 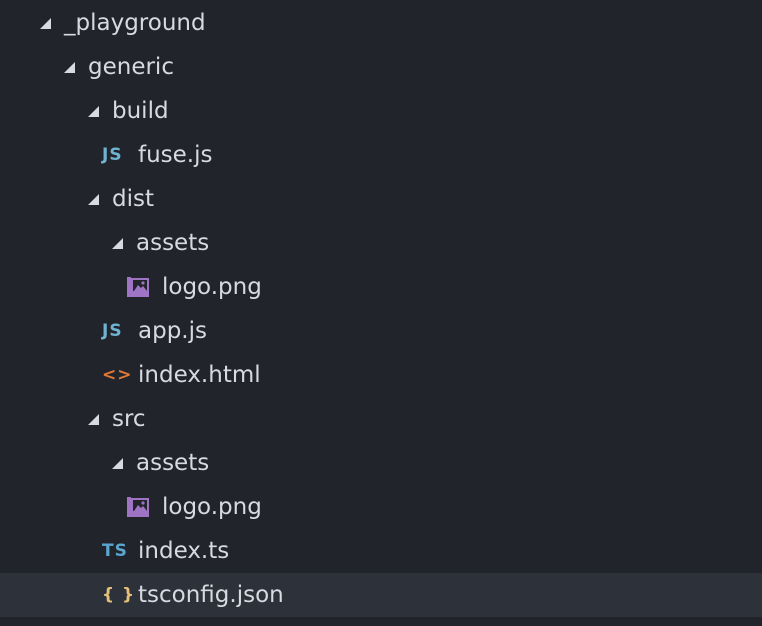 What do you see at coordinates (211, 595) in the screenshot?
I see `tree-item-label: tsconfig.json` at bounding box center [211, 595].